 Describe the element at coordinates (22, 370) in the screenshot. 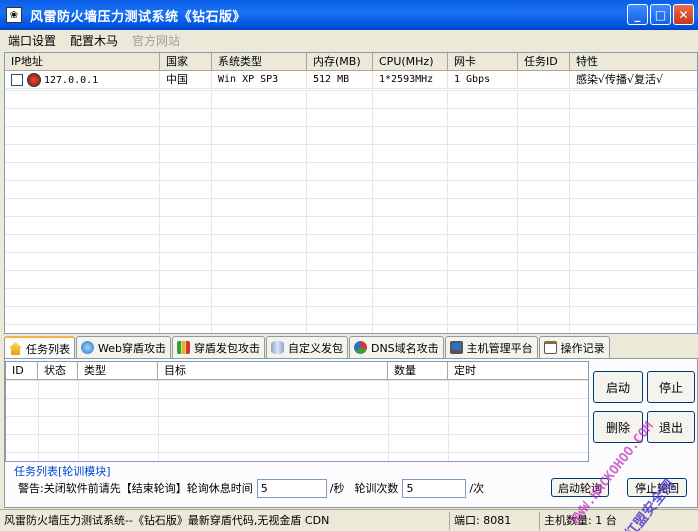

I see `col-header-id: ID` at that location.